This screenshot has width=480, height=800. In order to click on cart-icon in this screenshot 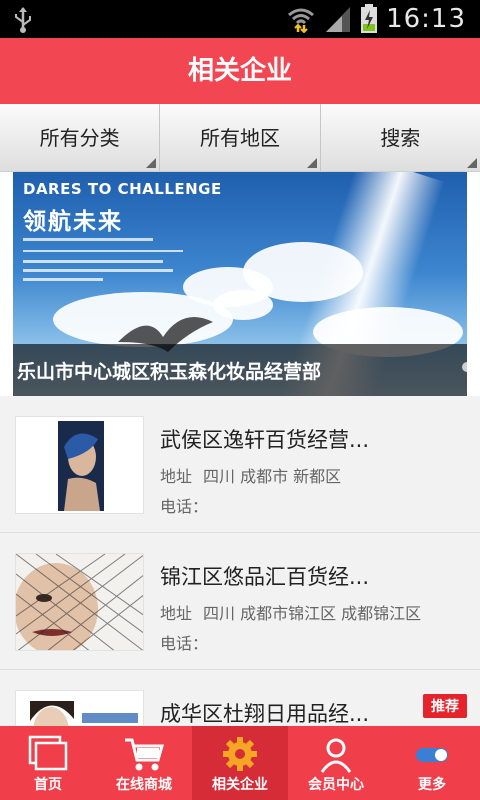, I will do `click(144, 754)`.